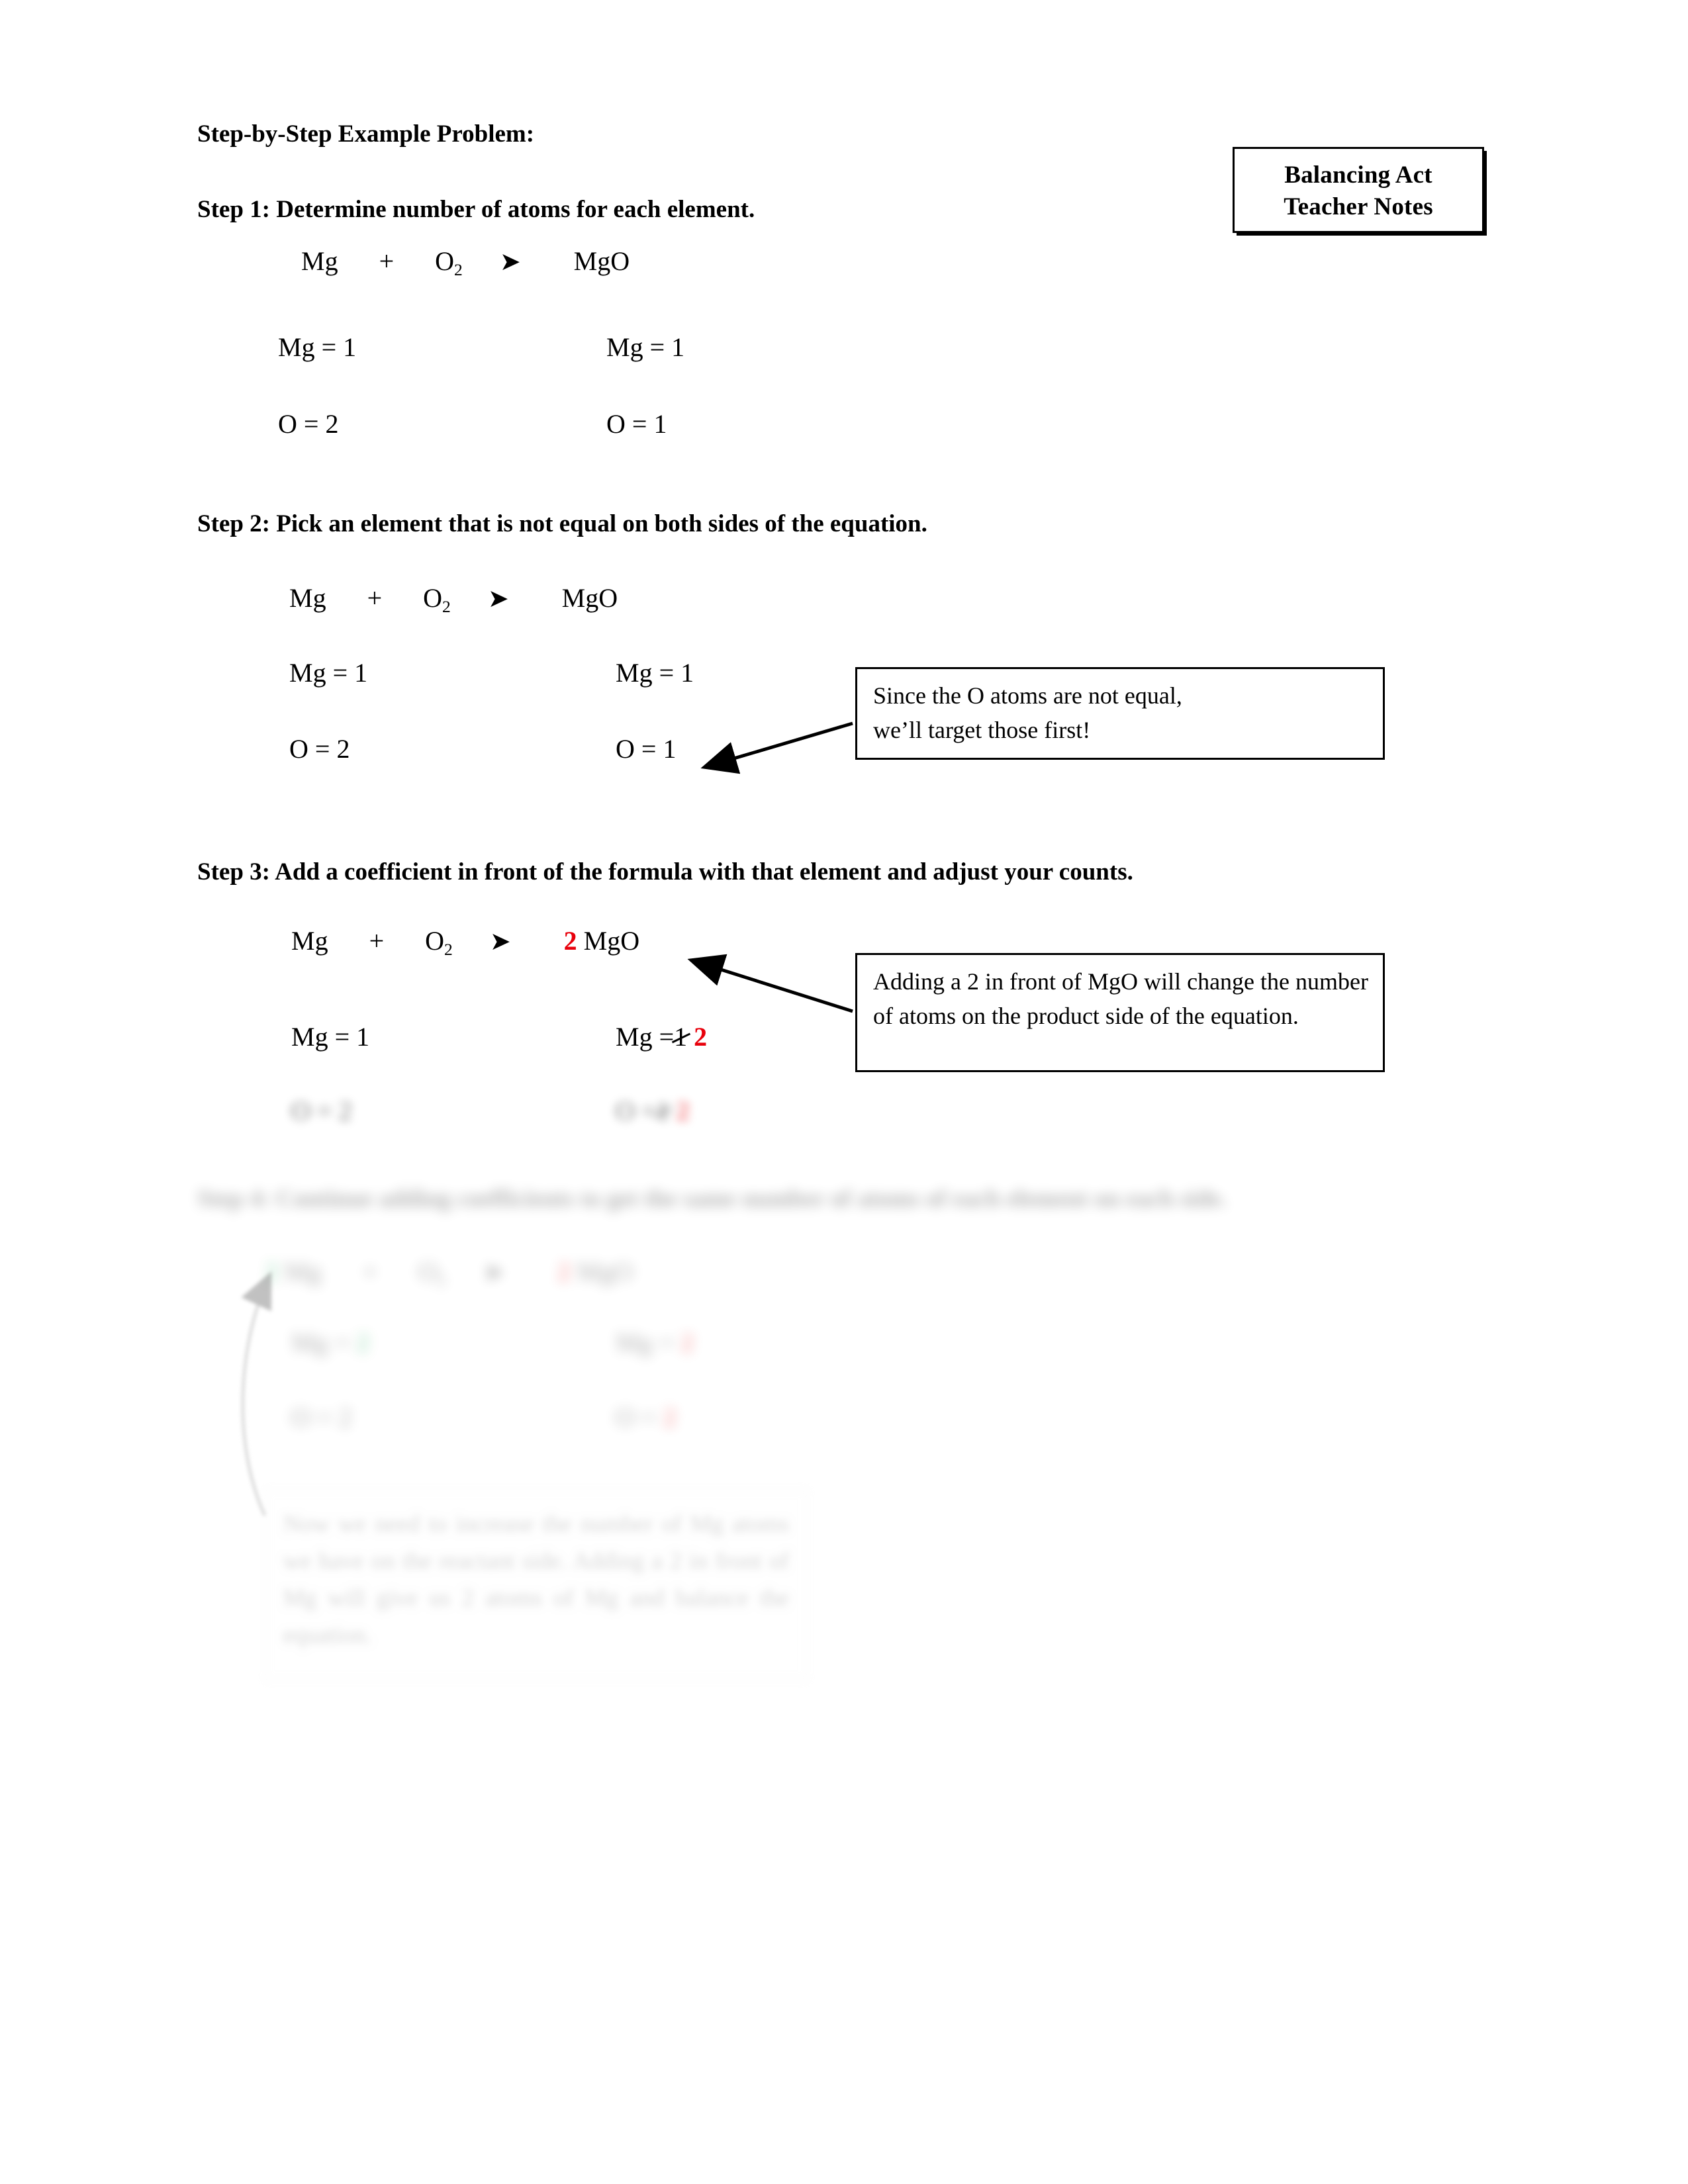 This screenshot has height=2184, width=1688. I want to click on step-4-right-o-label: O =, so click(636, 1417).